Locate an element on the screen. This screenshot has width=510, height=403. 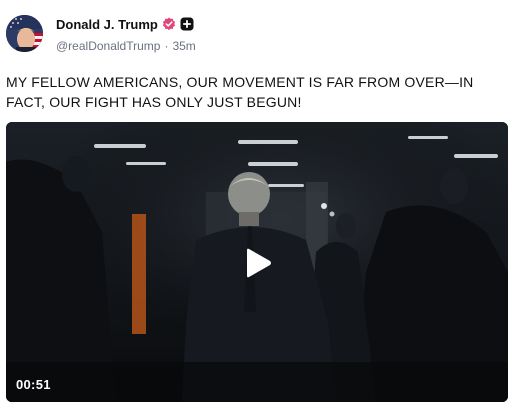
post-timestamp: 35m is located at coordinates (183, 46).